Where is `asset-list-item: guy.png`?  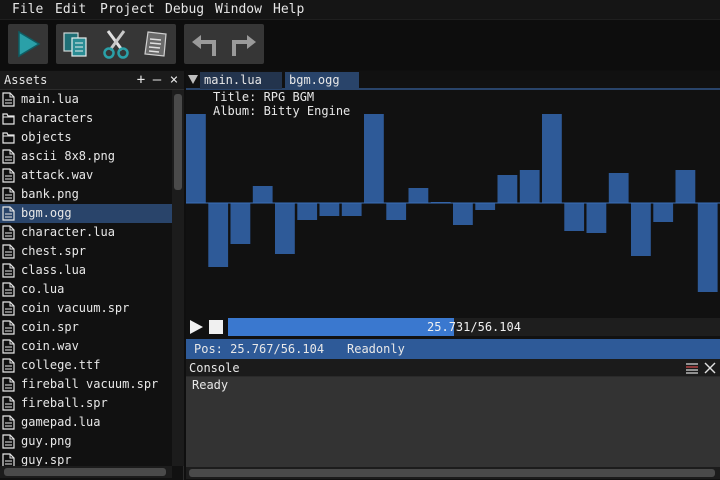
asset-list-item: guy.png is located at coordinates (86, 441).